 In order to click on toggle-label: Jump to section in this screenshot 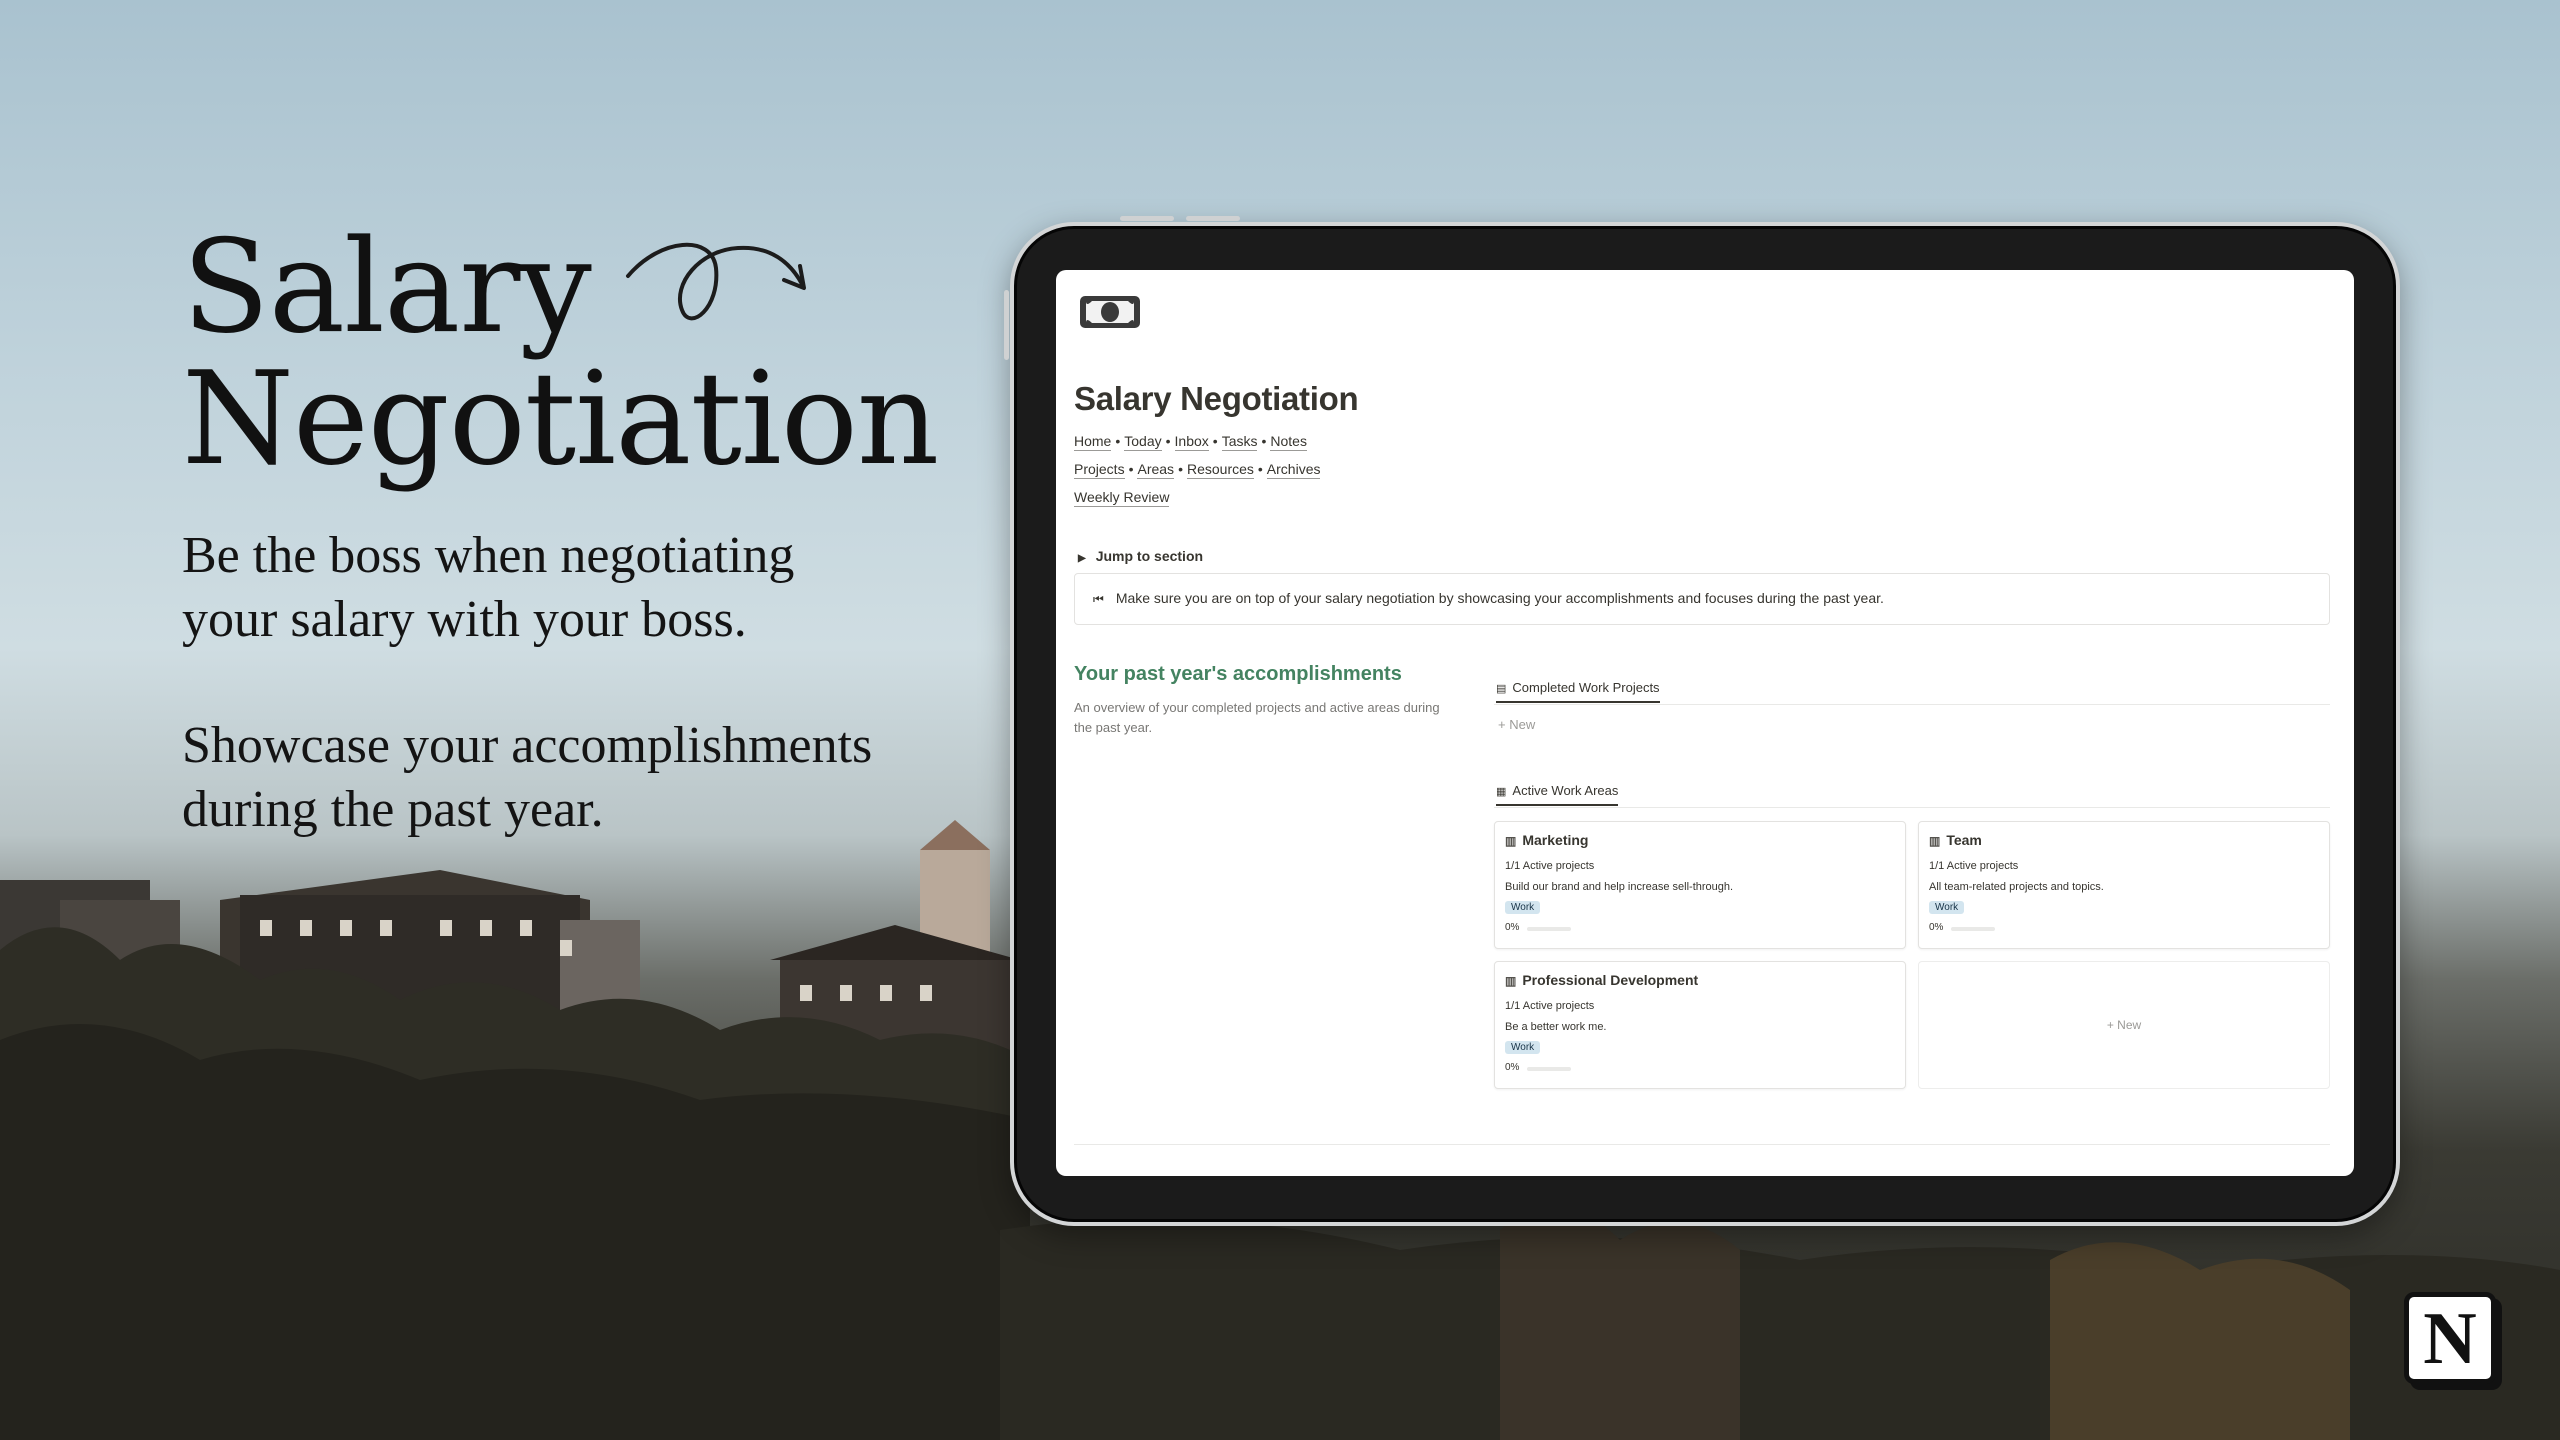, I will do `click(1149, 556)`.